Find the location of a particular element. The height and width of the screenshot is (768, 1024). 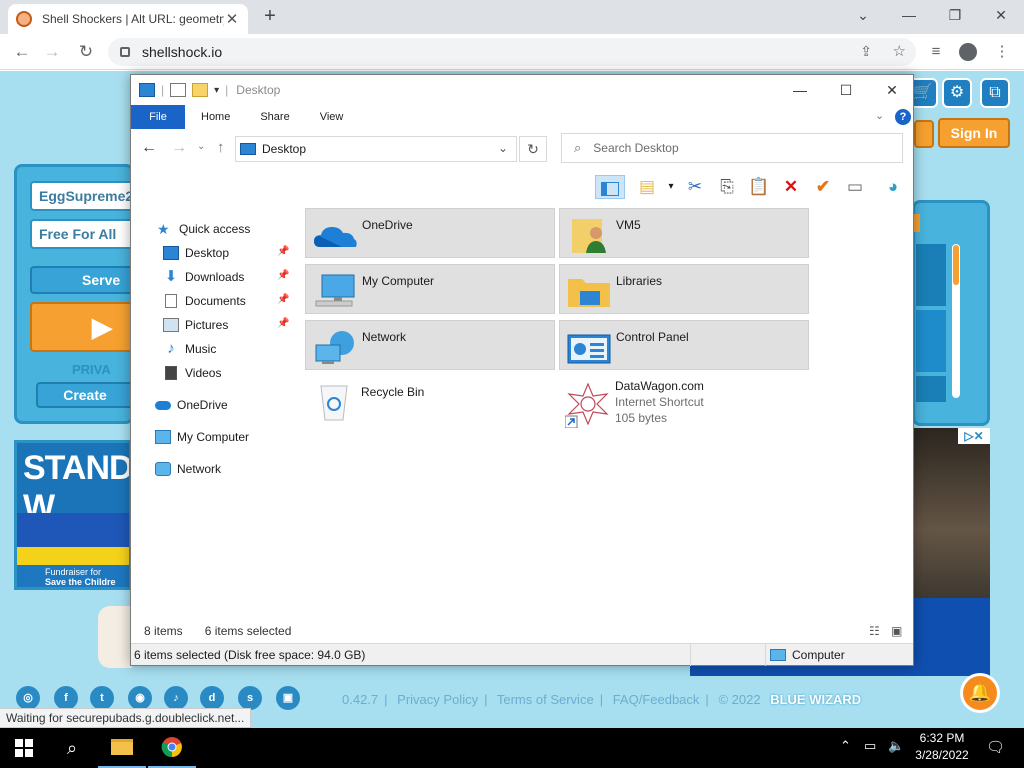

browser-tab: Shell Shockers | Alt URL: geometry ✕ is located at coordinates (128, 19).